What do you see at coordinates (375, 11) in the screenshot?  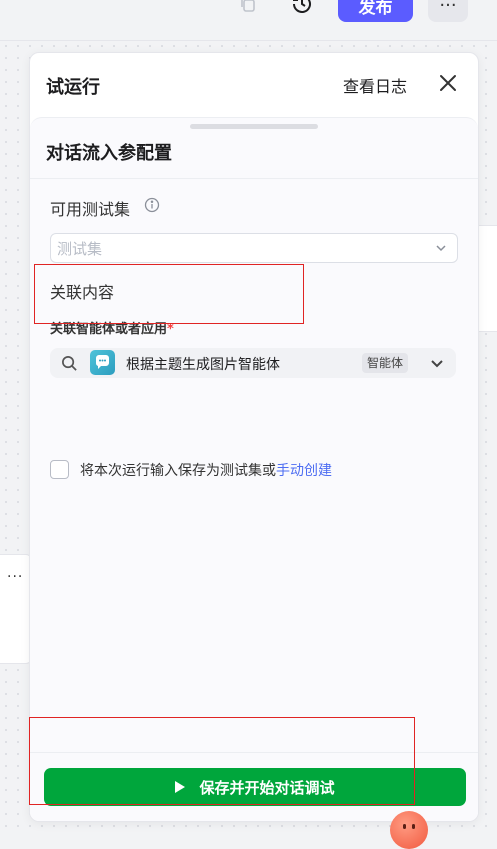 I see `publish-button: 发布` at bounding box center [375, 11].